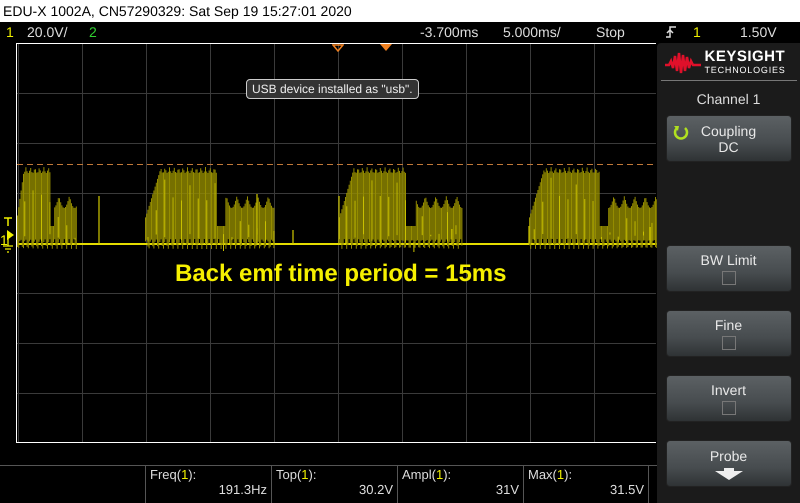 The height and width of the screenshot is (503, 800). I want to click on annotation-text: Back emf time period = 15ms, so click(340, 274).